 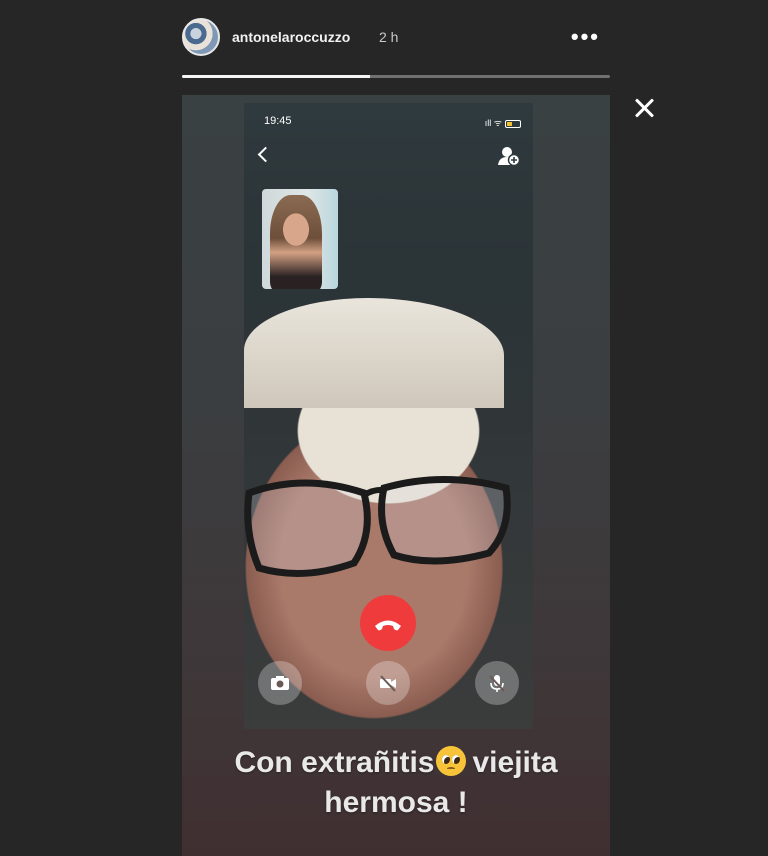 What do you see at coordinates (644, 108) in the screenshot?
I see `close-icon` at bounding box center [644, 108].